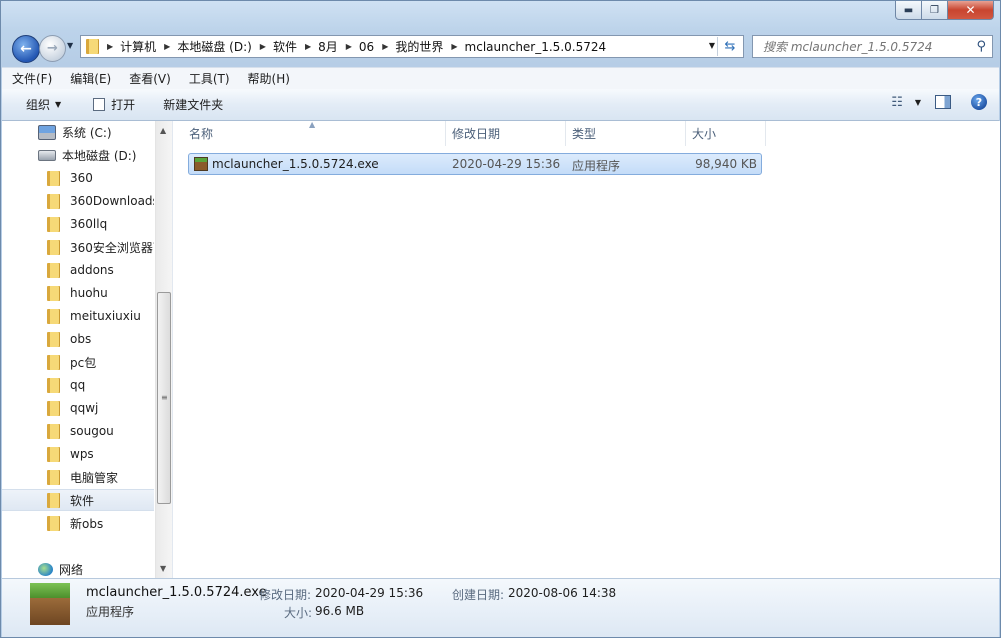 This screenshot has height=638, width=1001. I want to click on column-type-label: 类型, so click(584, 134).